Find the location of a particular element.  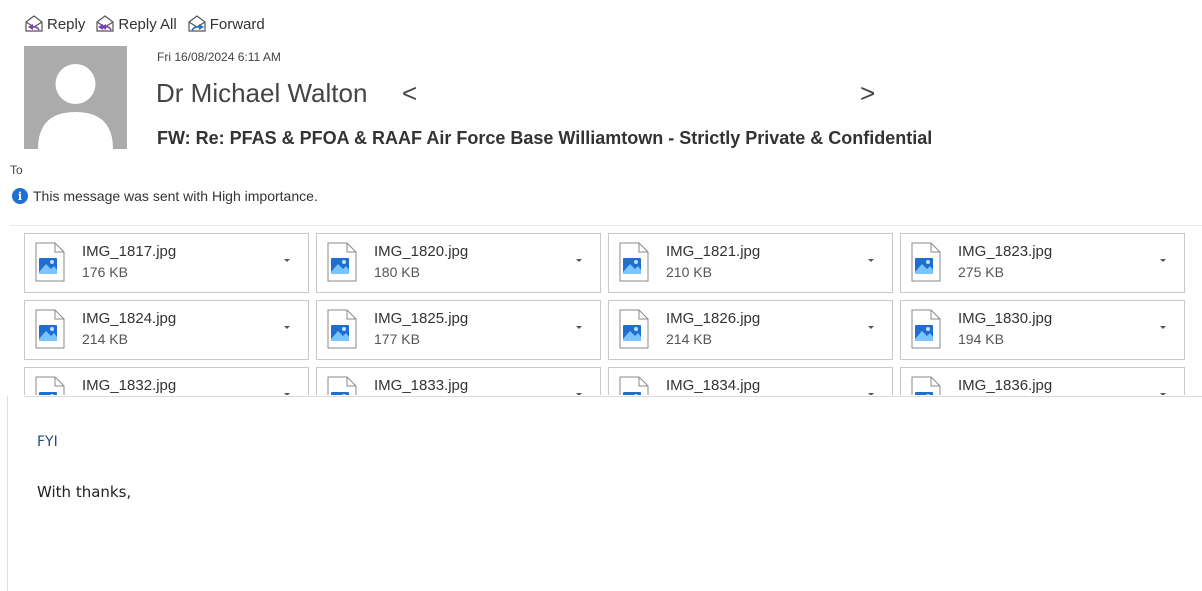

attachment-tile: IMG_1820.jpg 180 KB is located at coordinates (458, 263).